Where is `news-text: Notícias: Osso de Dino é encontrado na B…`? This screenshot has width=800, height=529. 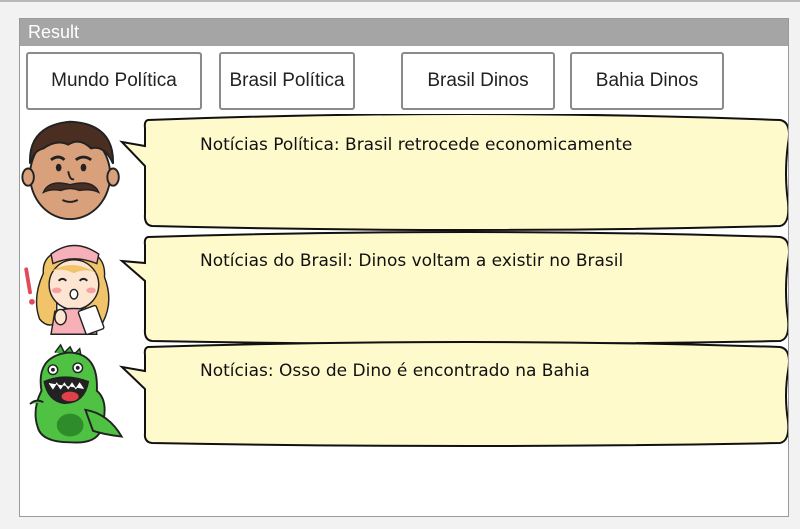 news-text: Notícias: Osso de Dino é encontrado na B… is located at coordinates (395, 371).